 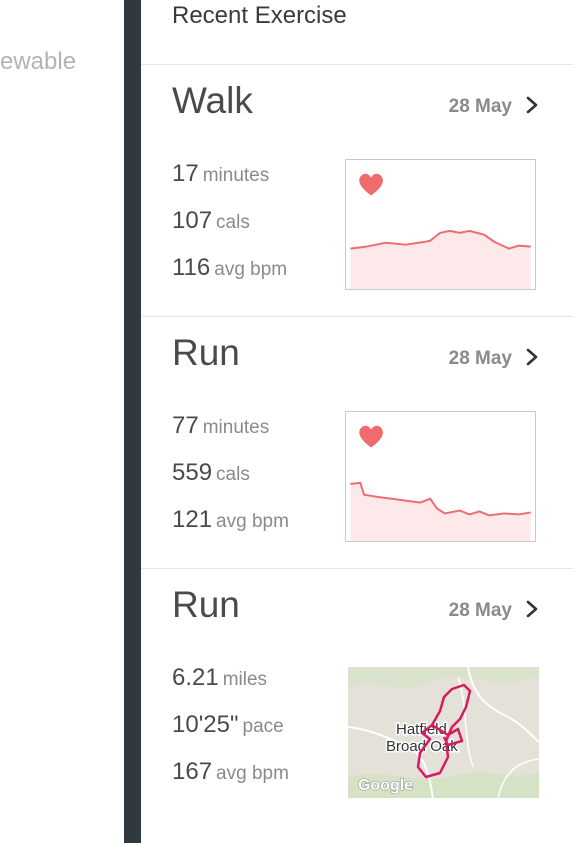 What do you see at coordinates (228, 724) in the screenshot?
I see `stat-pace: 10'25" pace` at bounding box center [228, 724].